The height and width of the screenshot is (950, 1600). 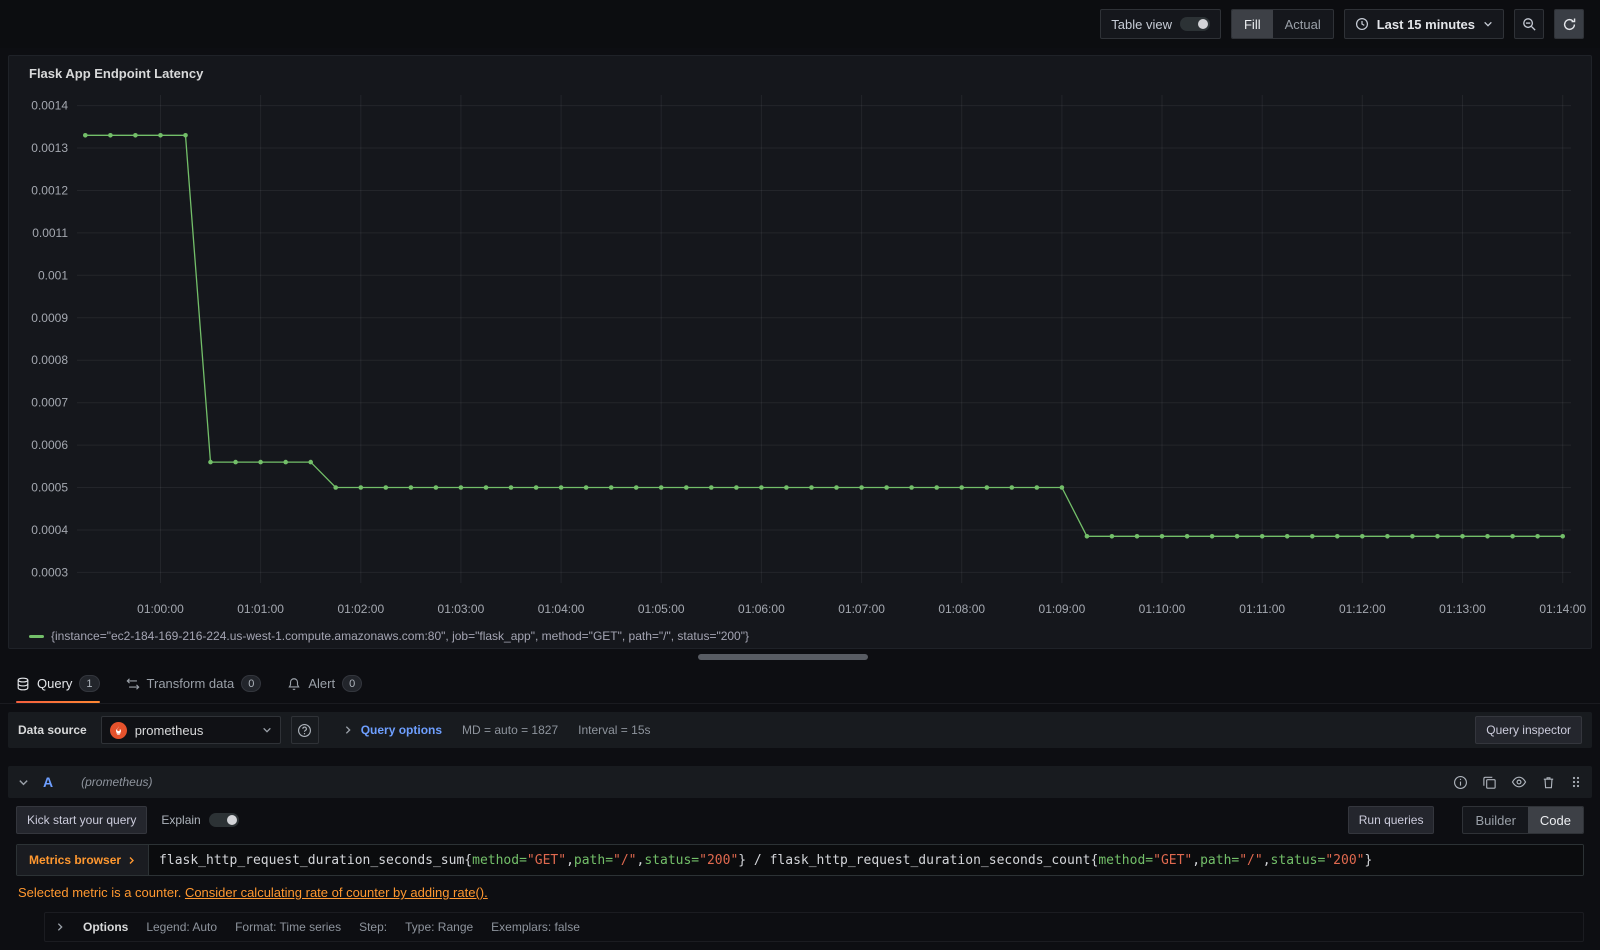 What do you see at coordinates (1423, 24) in the screenshot?
I see `time-range-picker: Last 15 minutes` at bounding box center [1423, 24].